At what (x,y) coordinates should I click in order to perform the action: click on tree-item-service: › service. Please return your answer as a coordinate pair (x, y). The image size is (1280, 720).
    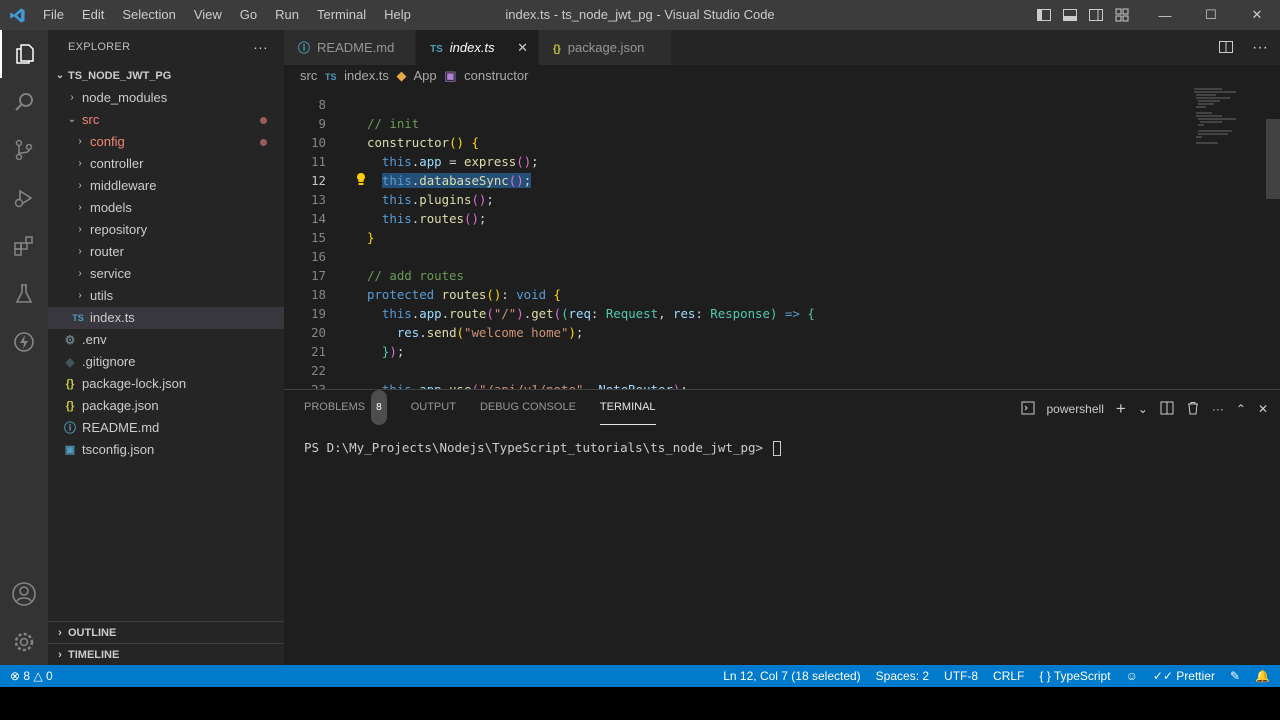
    Looking at the image, I should click on (166, 274).